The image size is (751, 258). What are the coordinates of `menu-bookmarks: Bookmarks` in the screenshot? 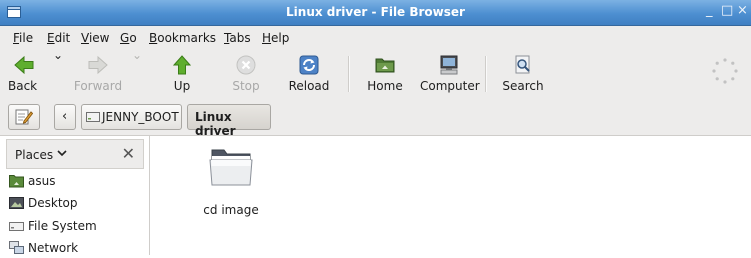 It's located at (182, 38).